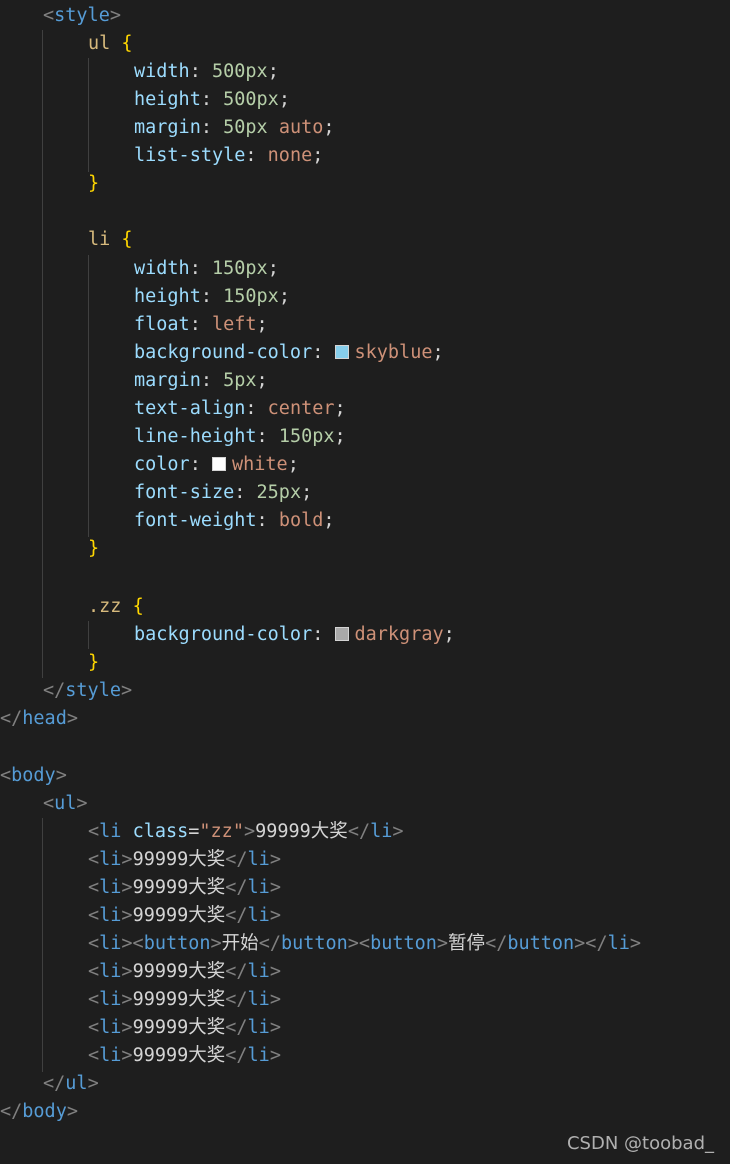 The width and height of the screenshot is (730, 1164). What do you see at coordinates (195, 436) in the screenshot?
I see `css-property: line-height` at bounding box center [195, 436].